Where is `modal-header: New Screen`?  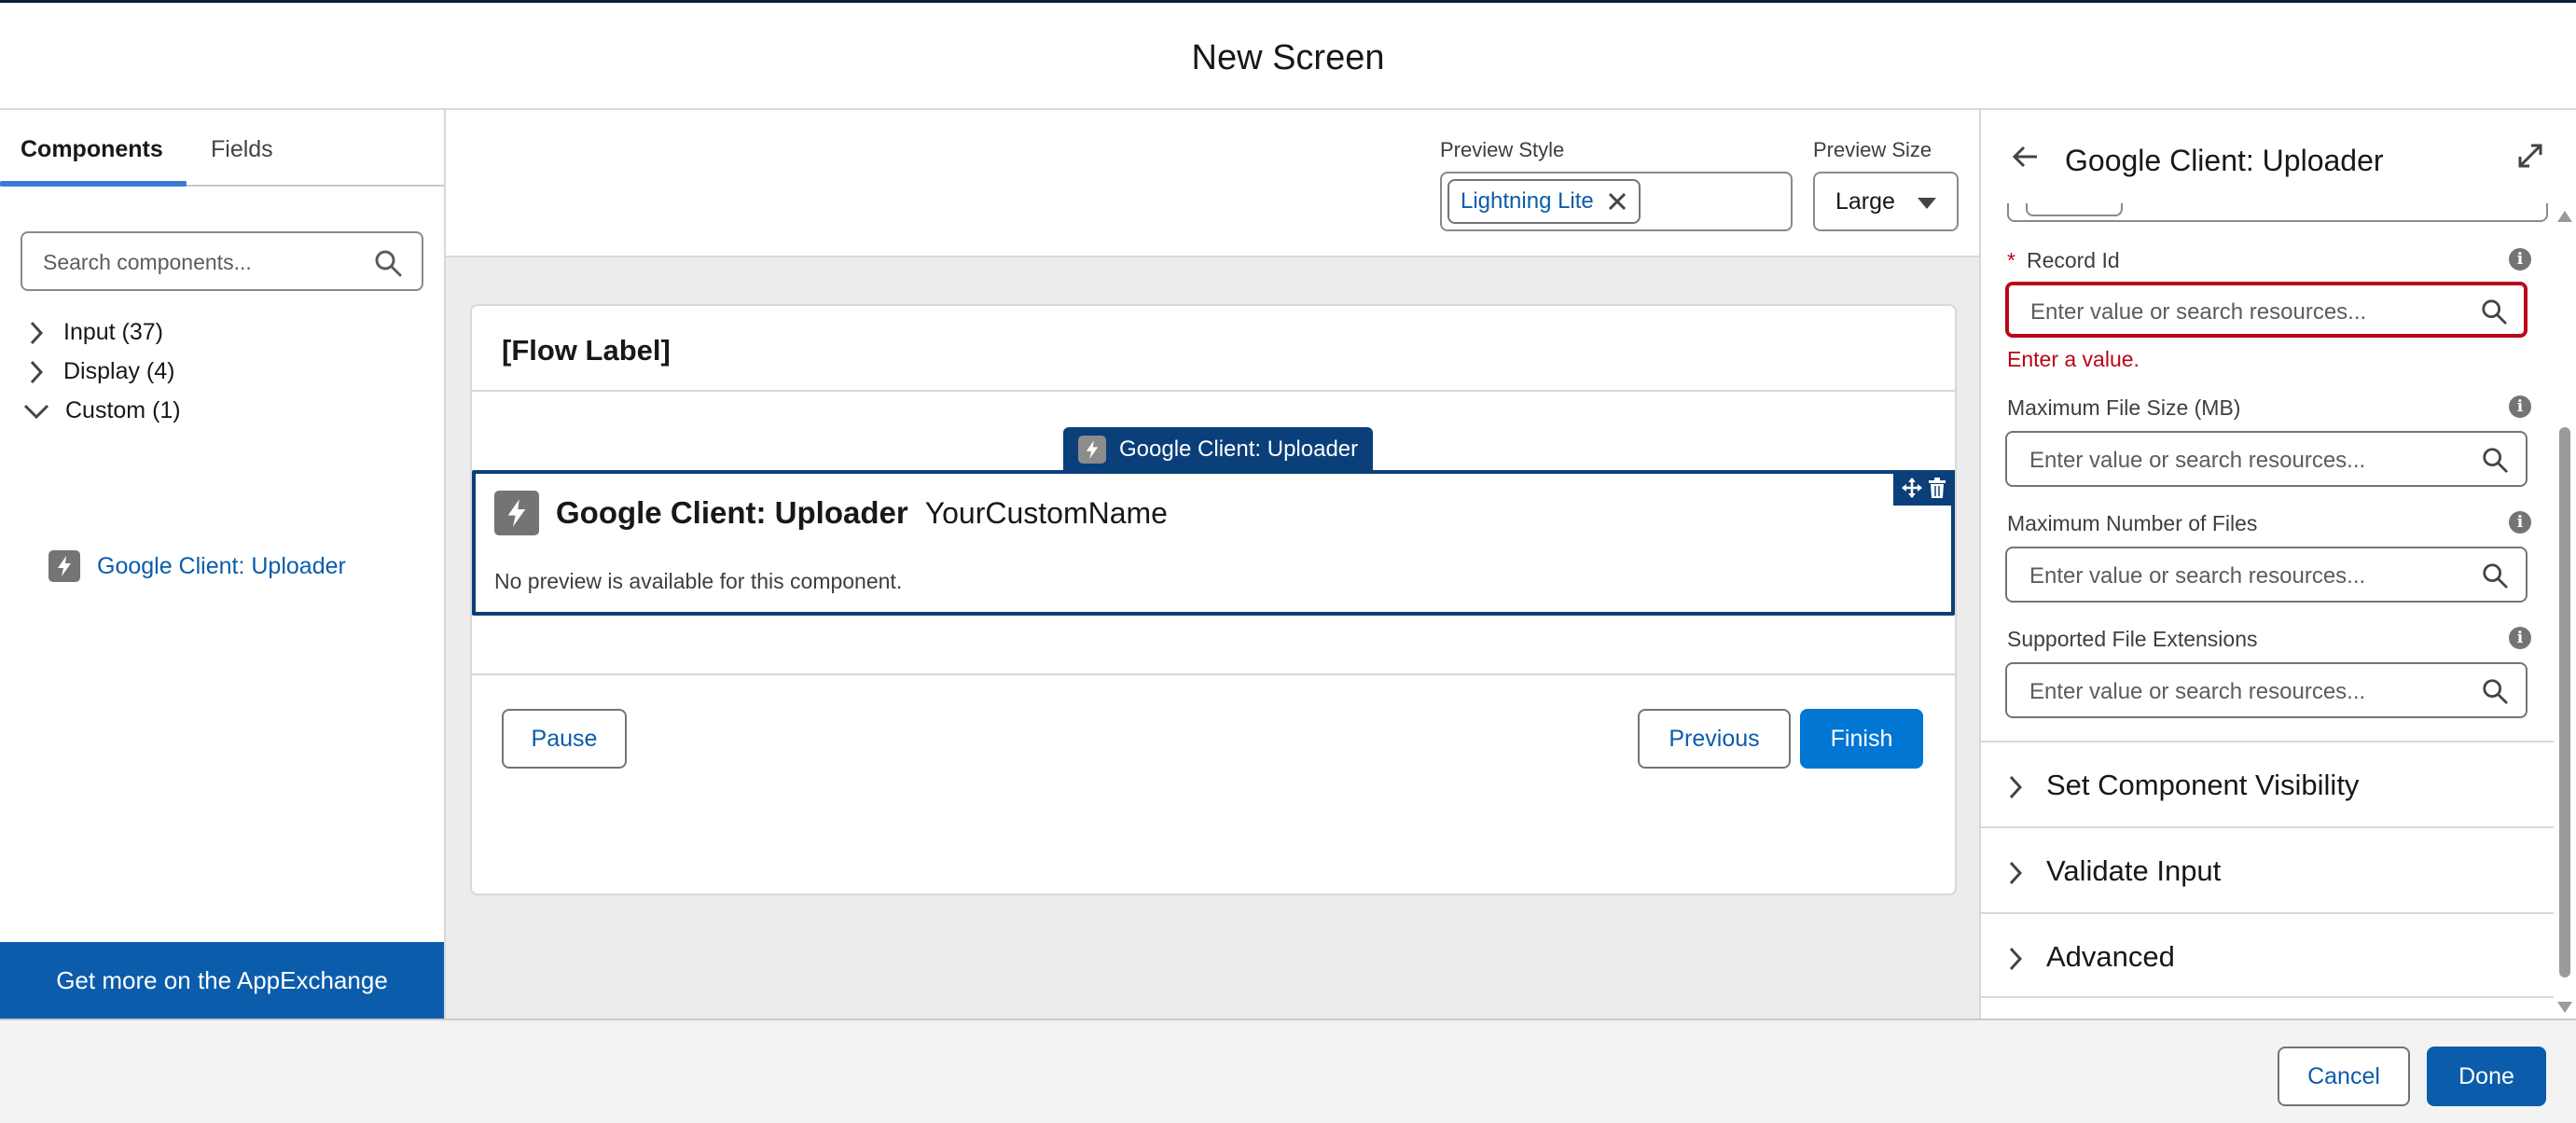
modal-header: New Screen is located at coordinates (1288, 55).